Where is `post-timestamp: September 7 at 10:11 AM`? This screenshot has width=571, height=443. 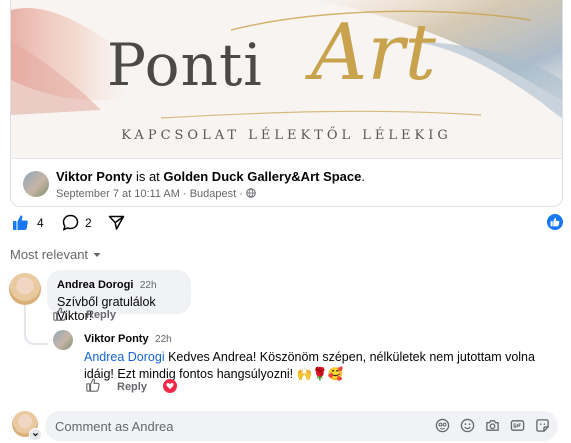
post-timestamp: September 7 at 10:11 AM is located at coordinates (118, 194).